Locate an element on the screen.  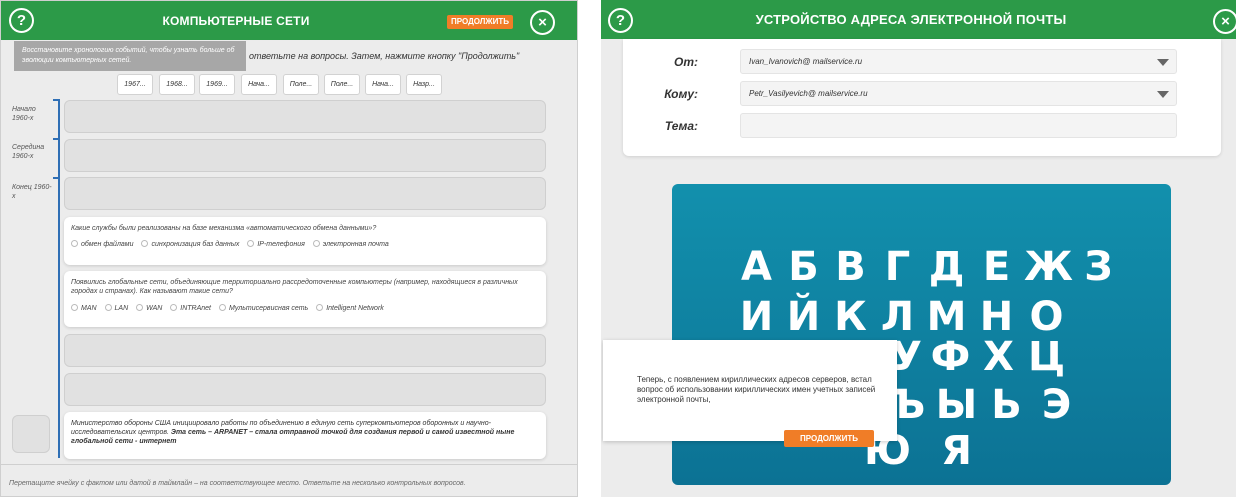
letter-tile: Ь is located at coordinates (1006, 405).